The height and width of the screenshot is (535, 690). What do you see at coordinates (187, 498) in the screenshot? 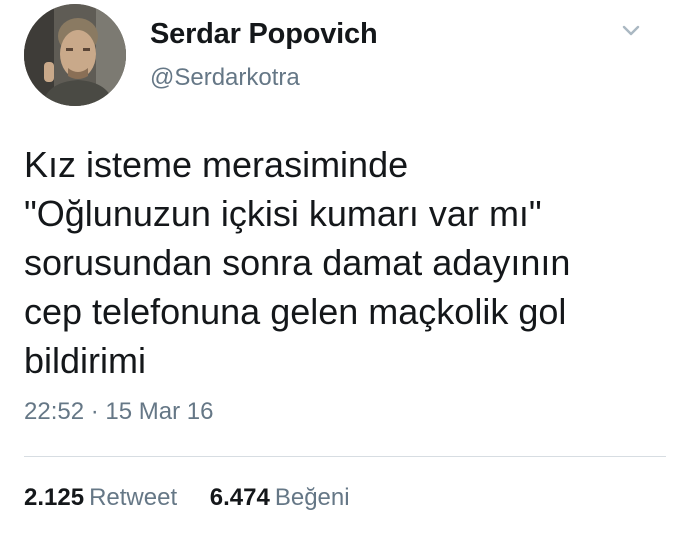
I see `engagement-stats: 2.125 Retweet 6.474 Beğeni` at bounding box center [187, 498].